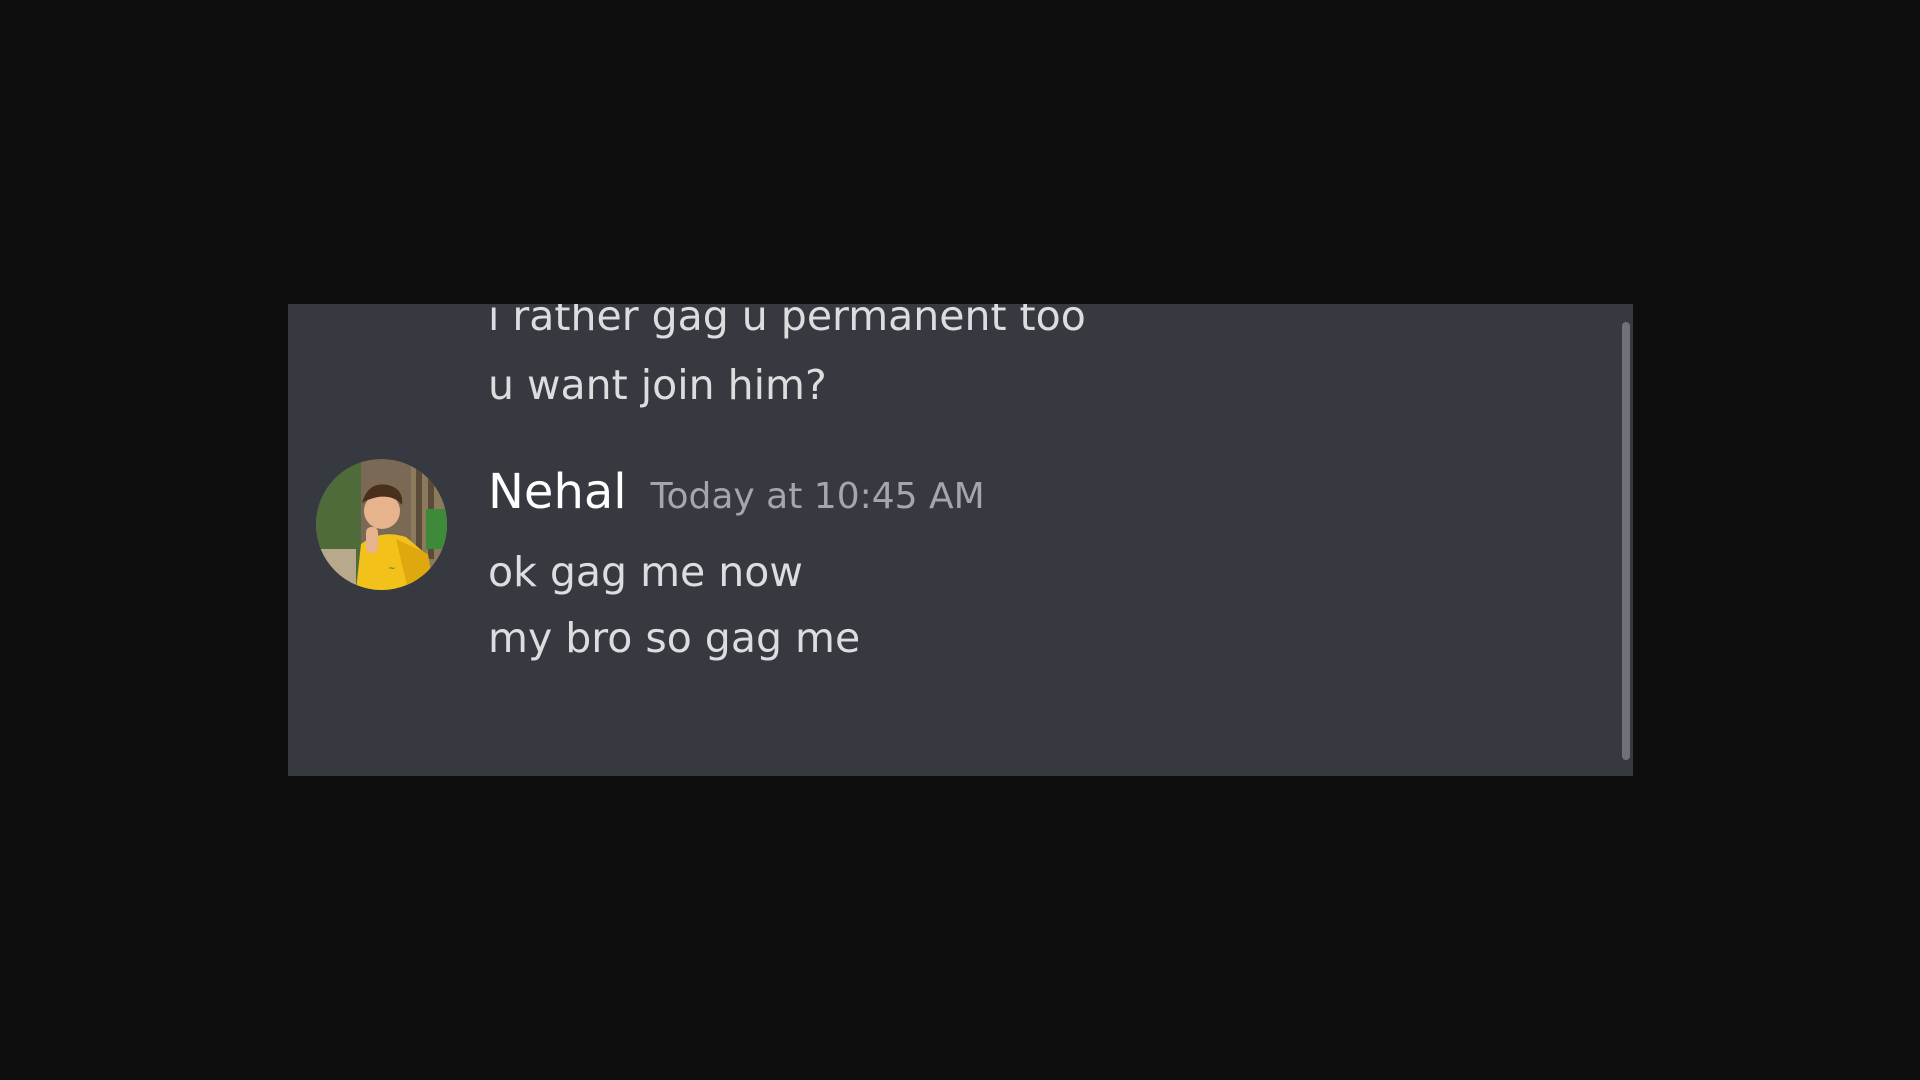 The image size is (1920, 1080). What do you see at coordinates (1626, 541) in the screenshot?
I see `scrollbar-thumb` at bounding box center [1626, 541].